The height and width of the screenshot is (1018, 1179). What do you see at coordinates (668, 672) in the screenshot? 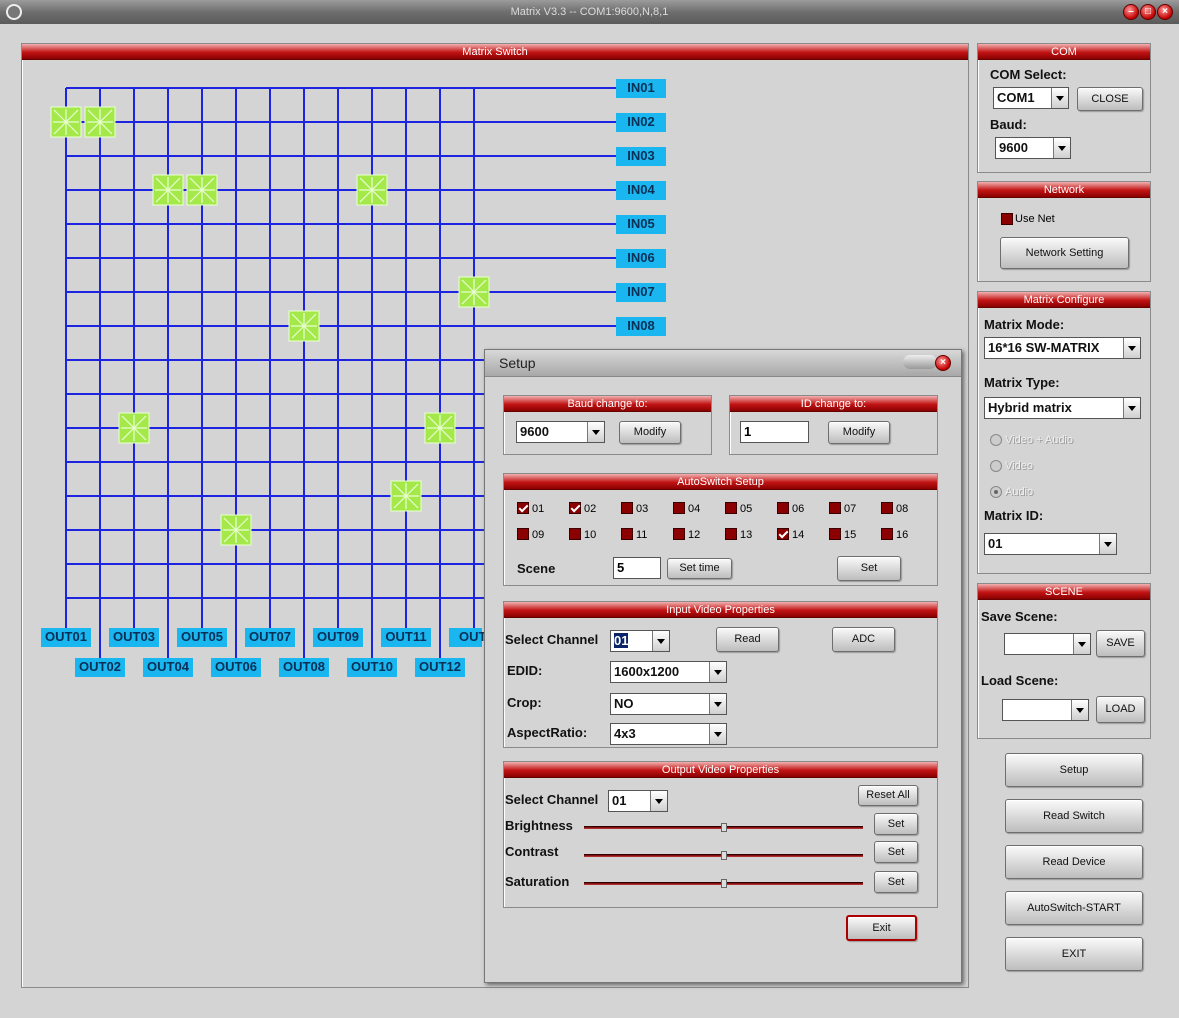
I see `edid-select: 1600x1200` at bounding box center [668, 672].